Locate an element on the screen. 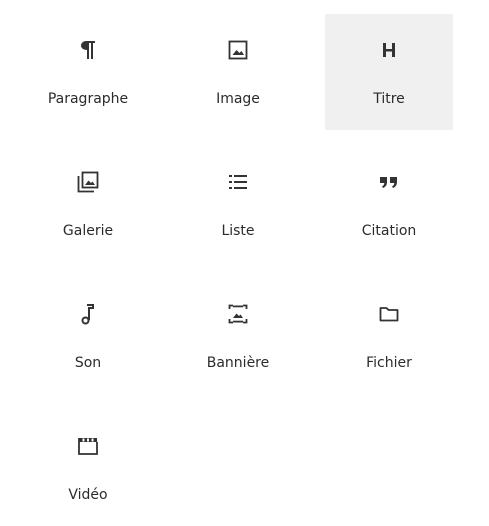  block-item-citation: Citation is located at coordinates (389, 204).